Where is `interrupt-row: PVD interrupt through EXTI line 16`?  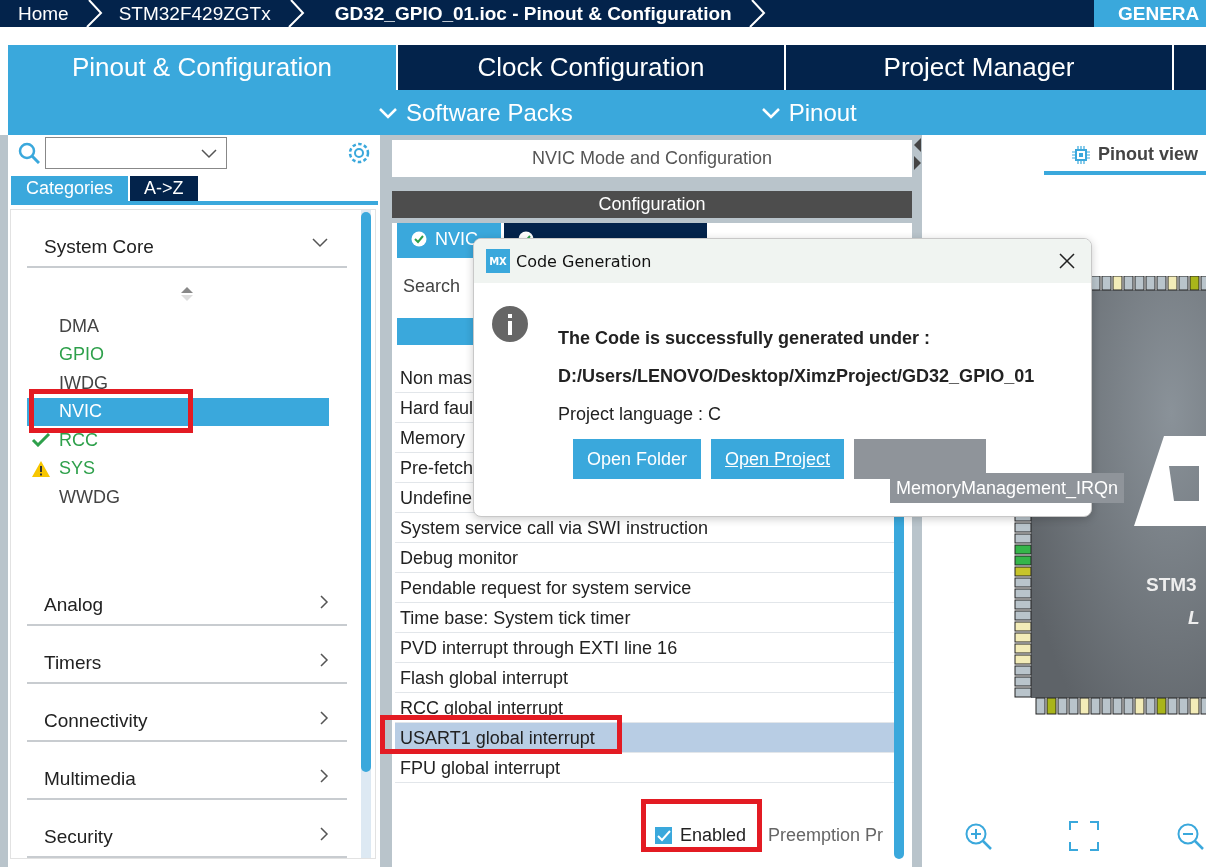
interrupt-row: PVD interrupt through EXTI line 16 is located at coordinates (644, 648).